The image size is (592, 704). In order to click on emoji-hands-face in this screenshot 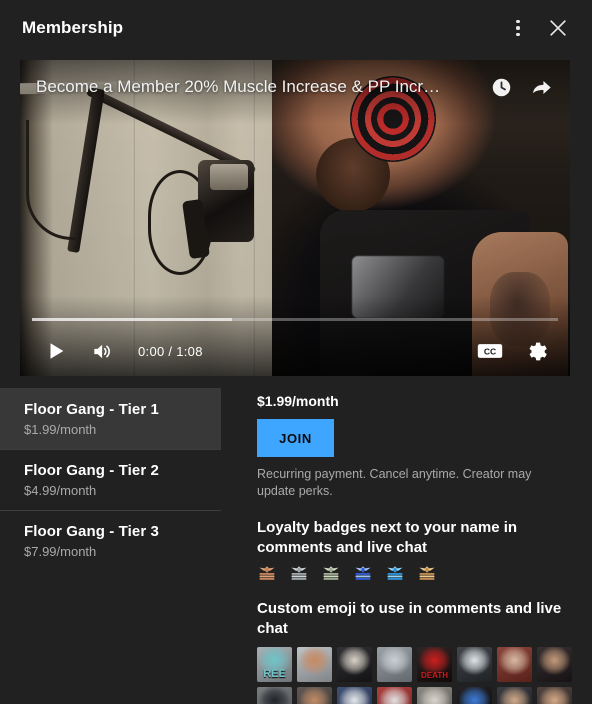, I will do `click(554, 695)`.